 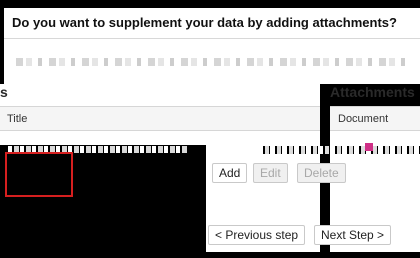 What do you see at coordinates (4, 92) in the screenshot?
I see `records-heading-fragment: s` at bounding box center [4, 92].